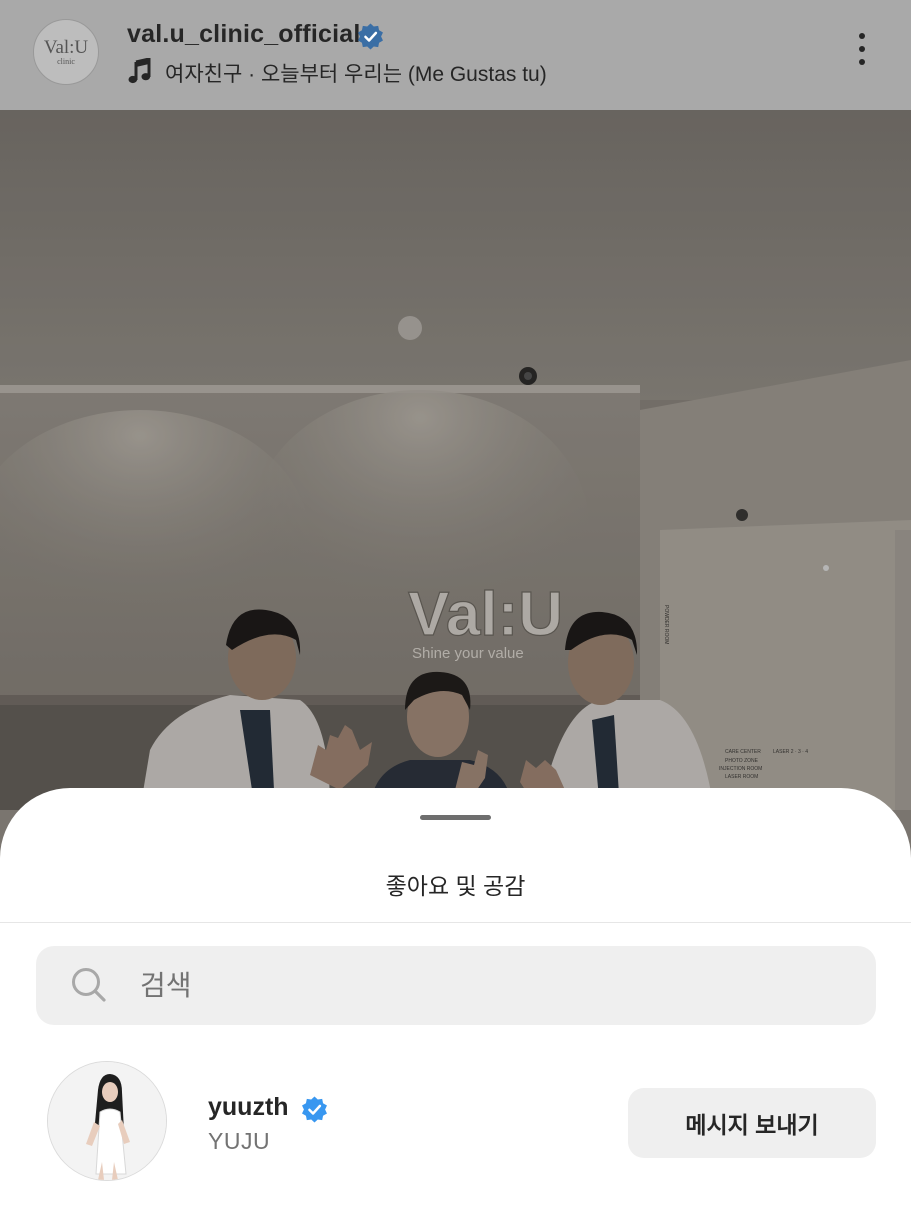  Describe the element at coordinates (455, 817) in the screenshot. I see `drag-handle` at that location.